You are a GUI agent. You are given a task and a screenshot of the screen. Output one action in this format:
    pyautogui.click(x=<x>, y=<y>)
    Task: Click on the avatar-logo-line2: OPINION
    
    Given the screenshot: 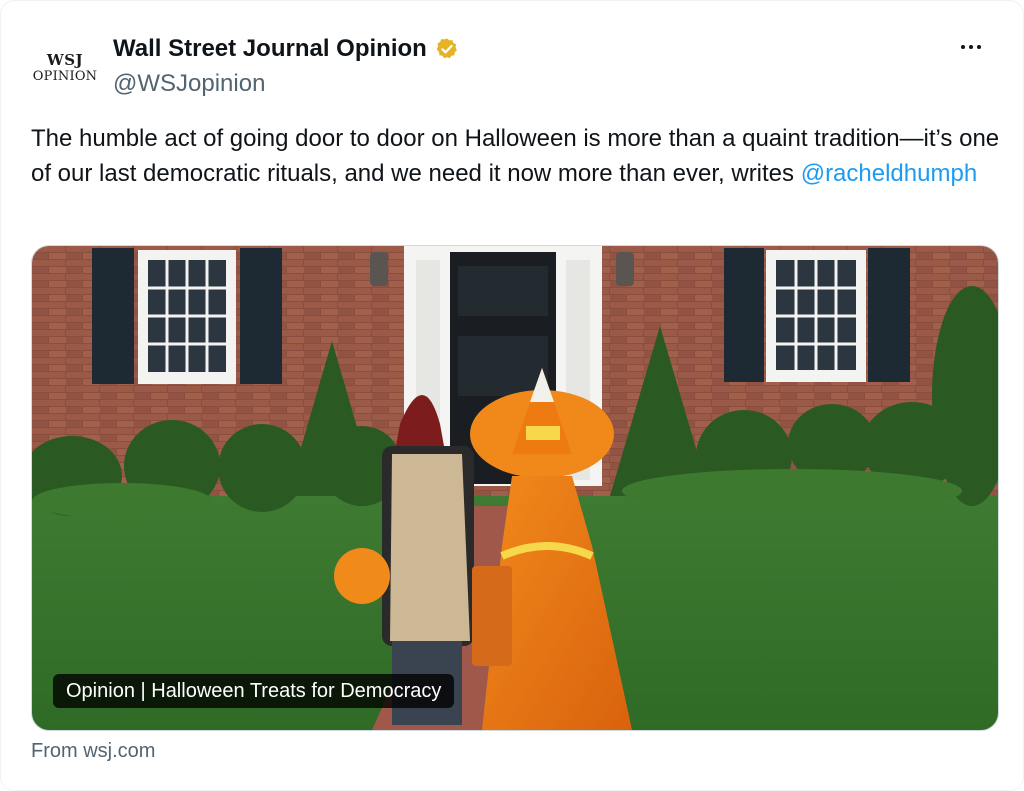 What is the action you would take?
    pyautogui.click(x=65, y=76)
    